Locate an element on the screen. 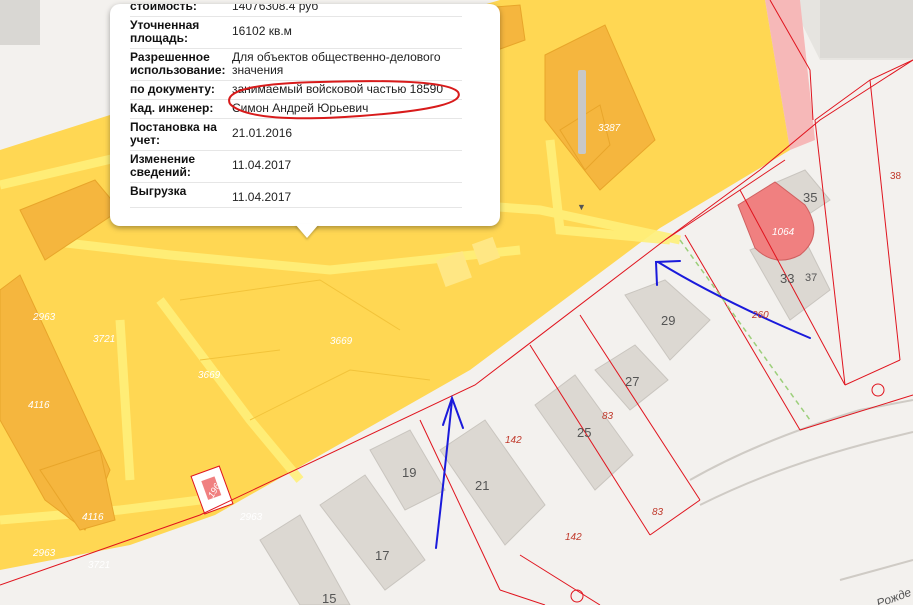  scroll-down-arrow-icon: ▼ is located at coordinates (581, 207).